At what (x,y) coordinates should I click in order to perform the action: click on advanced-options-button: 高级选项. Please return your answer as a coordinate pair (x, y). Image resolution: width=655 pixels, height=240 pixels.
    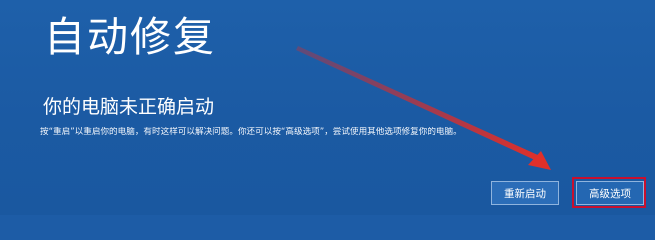
    Looking at the image, I should click on (610, 193).